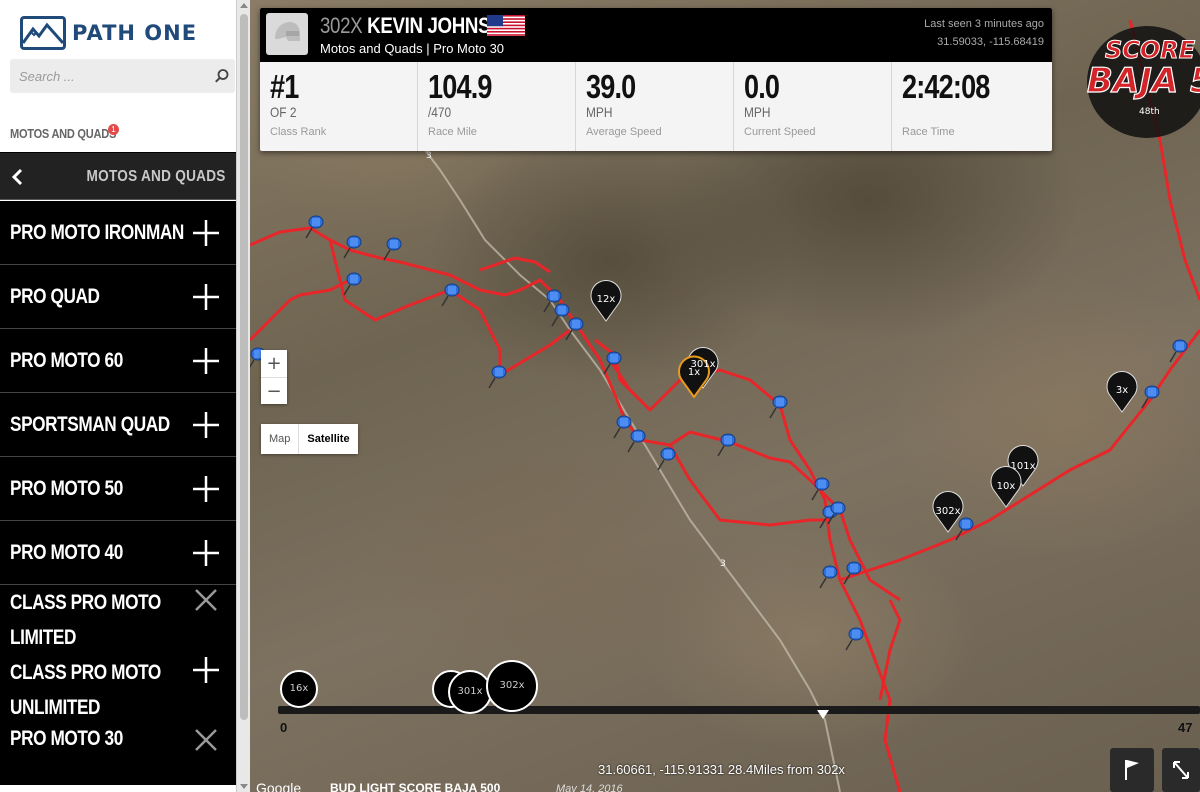 This screenshot has height=792, width=1200. I want to click on map-type-map-button: Map, so click(280, 439).